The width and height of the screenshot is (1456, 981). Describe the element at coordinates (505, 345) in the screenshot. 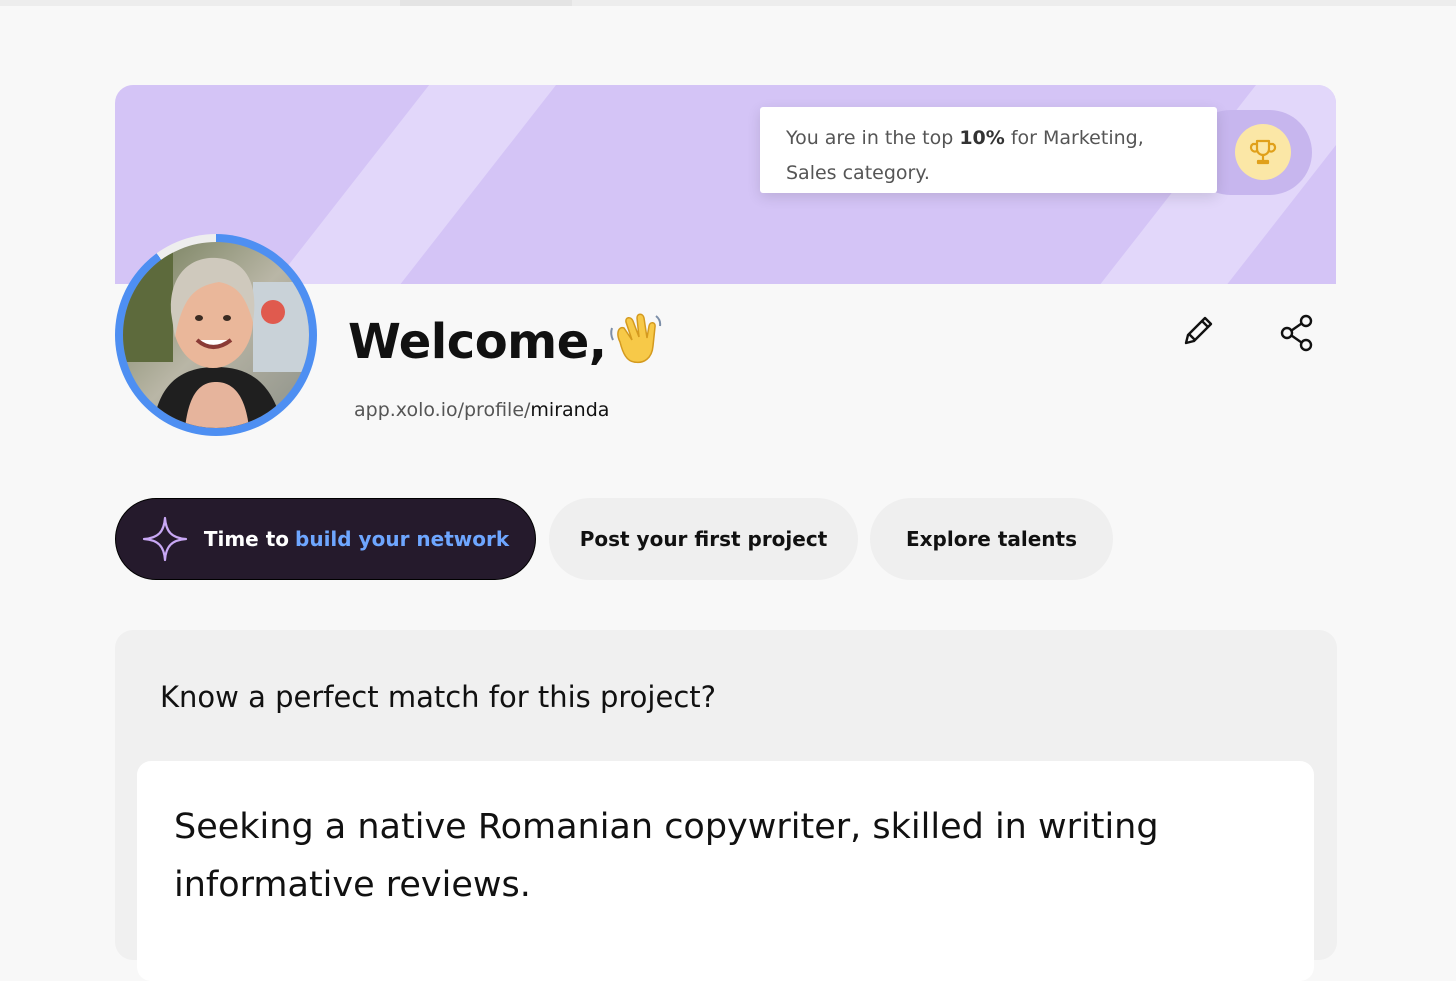

I see `welcome-heading: Welcome,` at that location.